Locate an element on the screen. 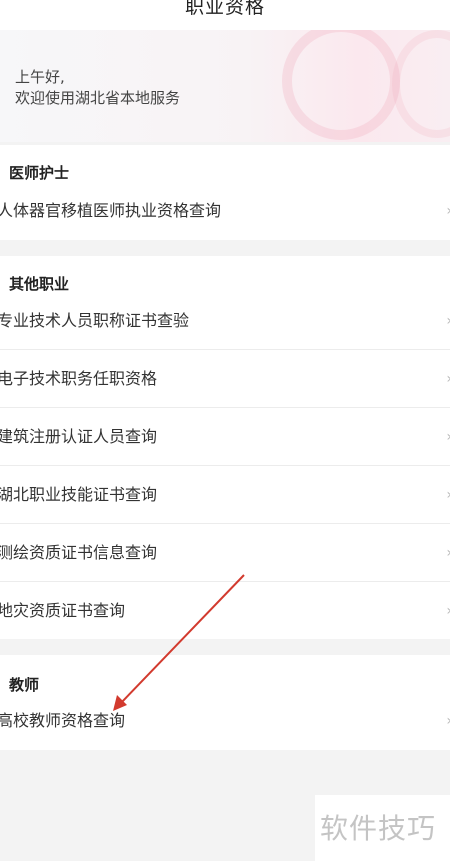  annotation-arrow is located at coordinates (179, 642).